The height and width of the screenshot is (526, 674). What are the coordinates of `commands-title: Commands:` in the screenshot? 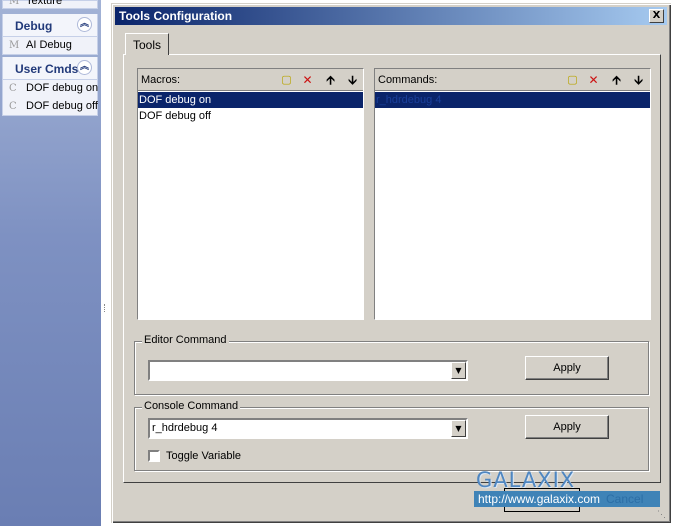 It's located at (408, 80).